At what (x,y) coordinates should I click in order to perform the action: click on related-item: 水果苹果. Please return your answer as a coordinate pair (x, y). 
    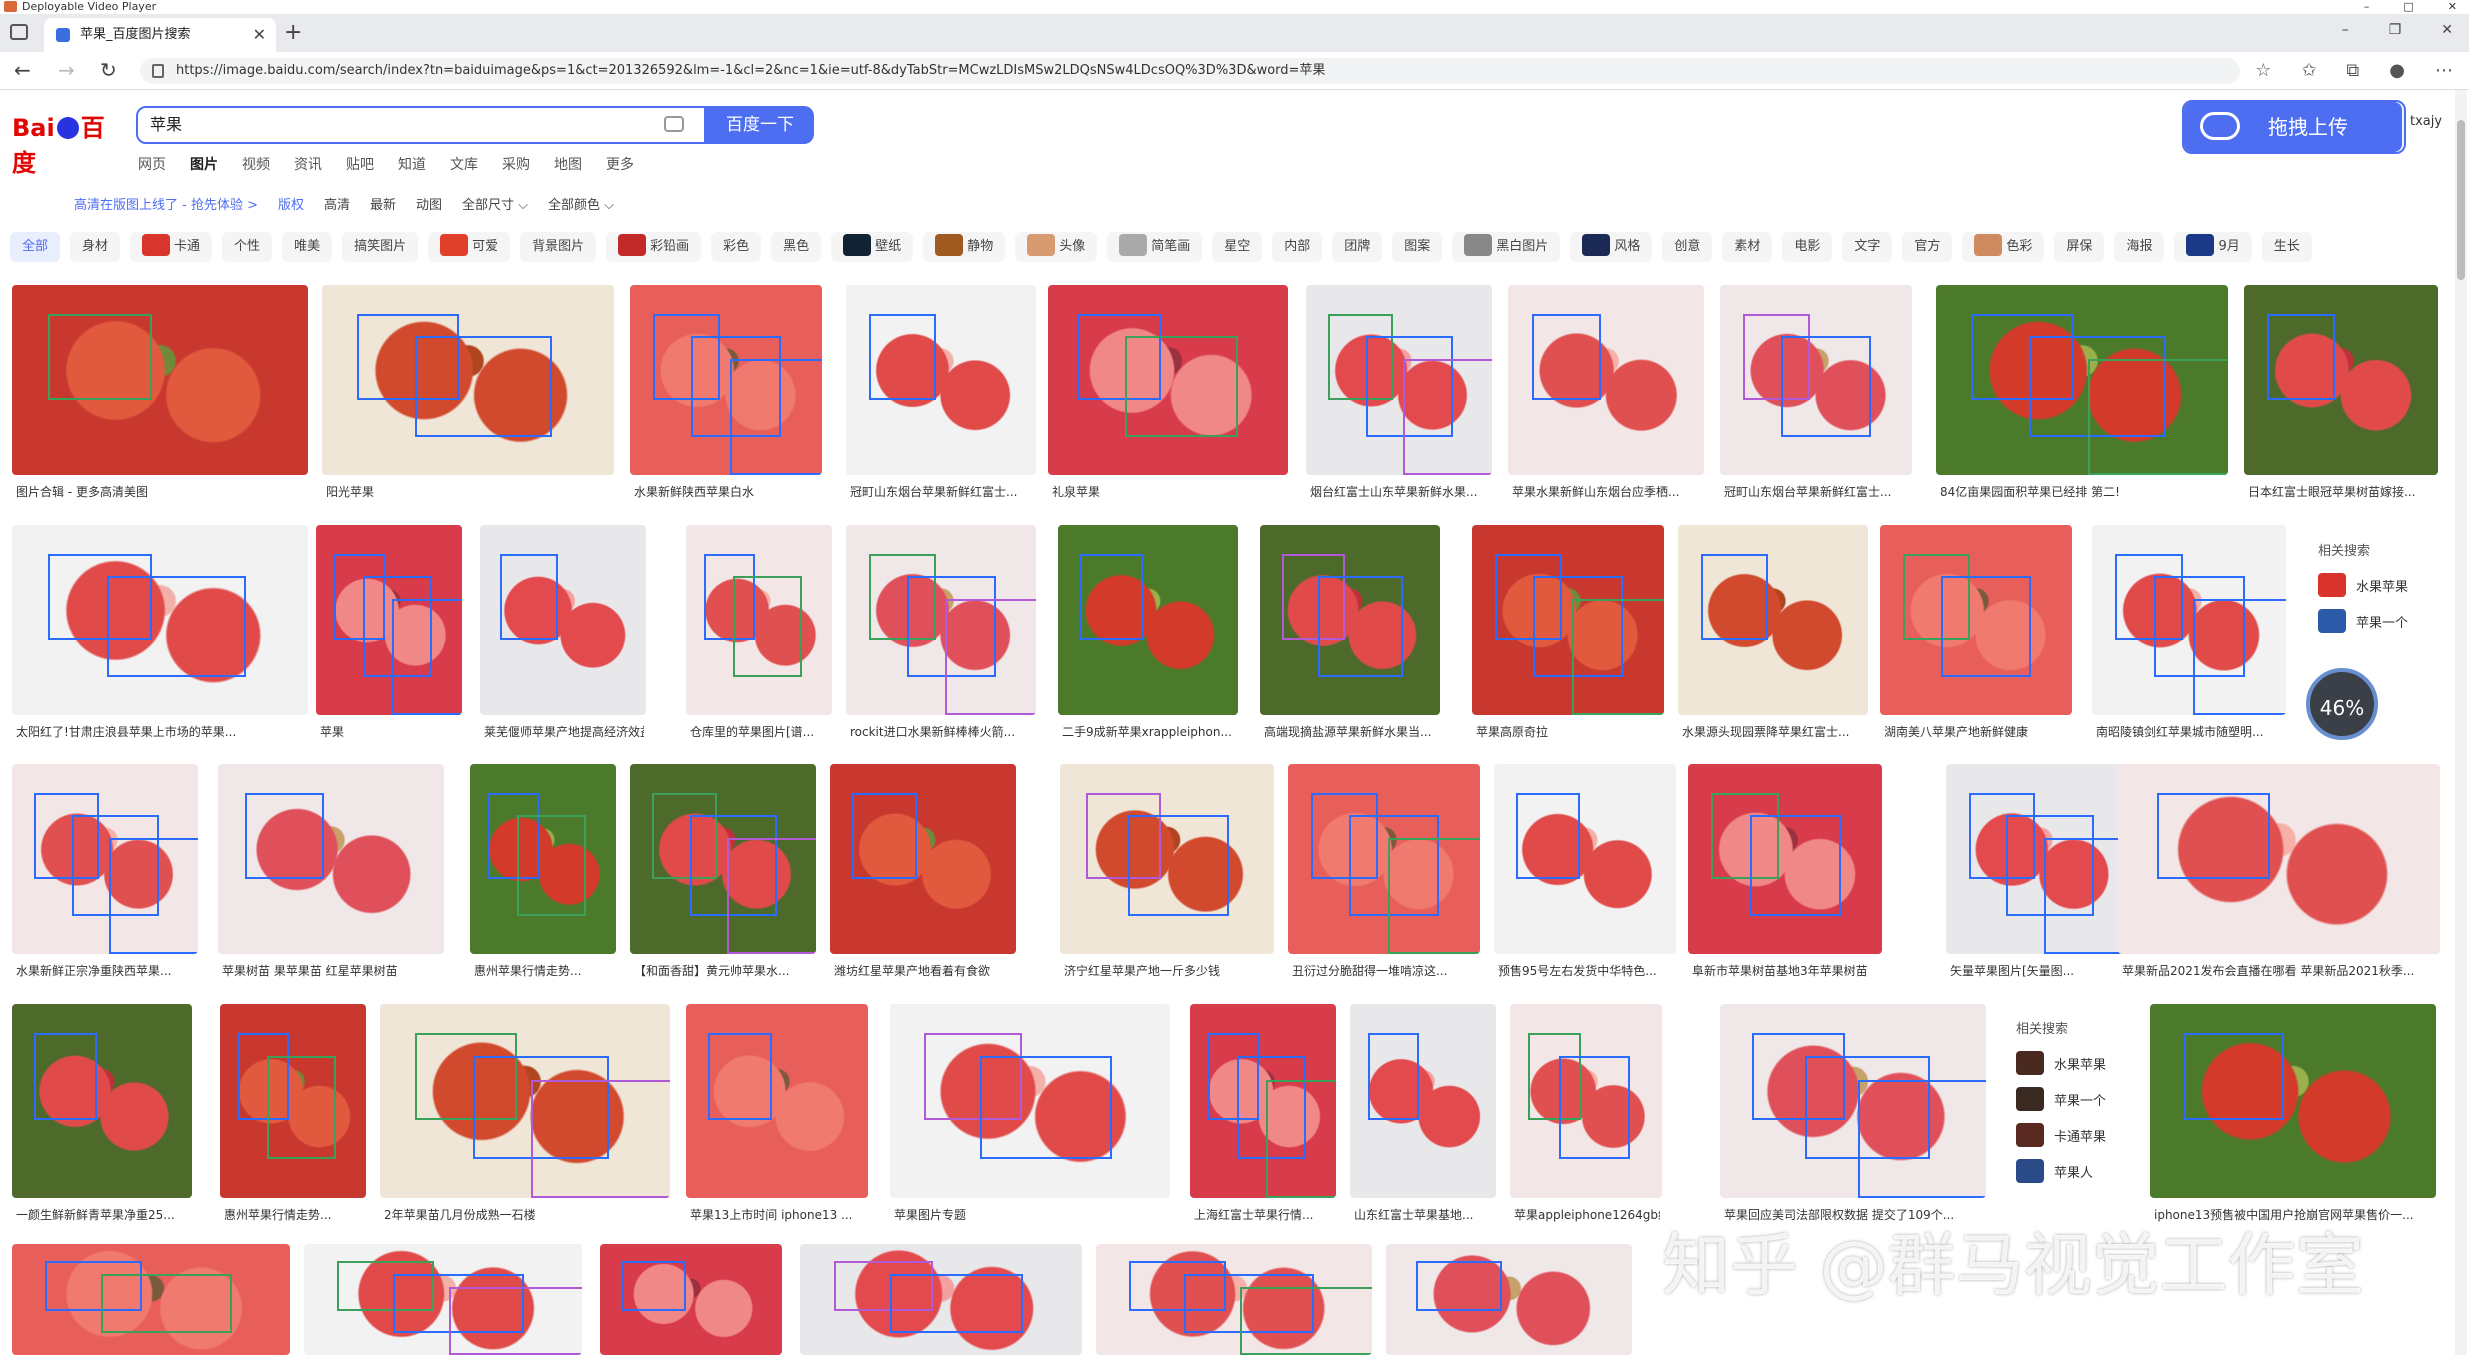
    Looking at the image, I should click on (2363, 585).